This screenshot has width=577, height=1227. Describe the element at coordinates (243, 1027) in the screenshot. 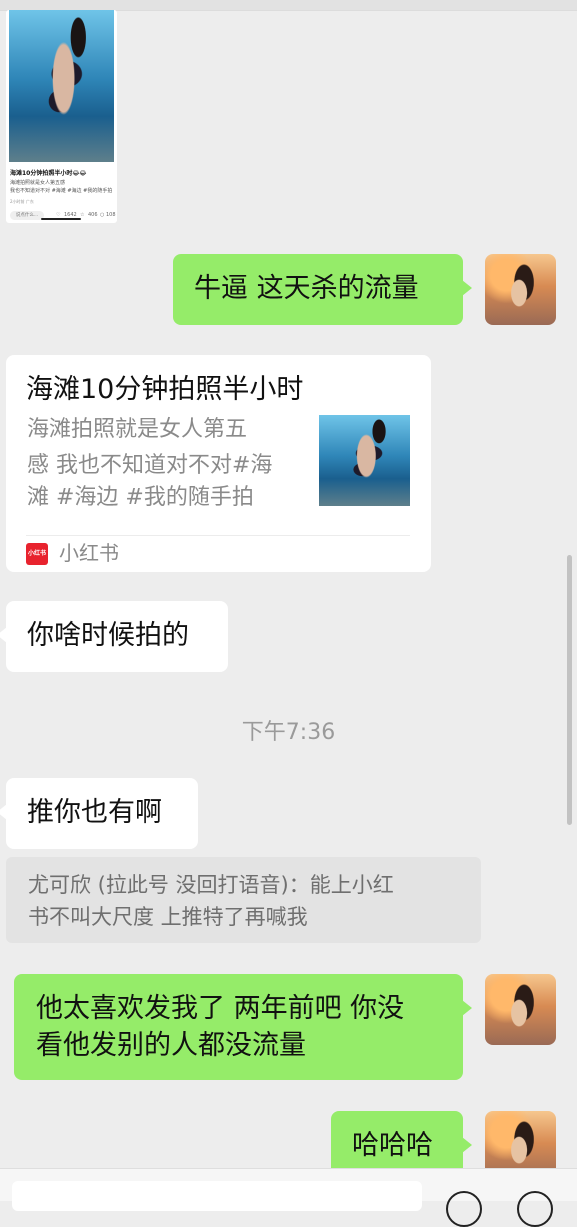

I see `message-bubble-sent: 他太喜欢发我了 两年前吧 你没 看他发别的人都没流量` at that location.